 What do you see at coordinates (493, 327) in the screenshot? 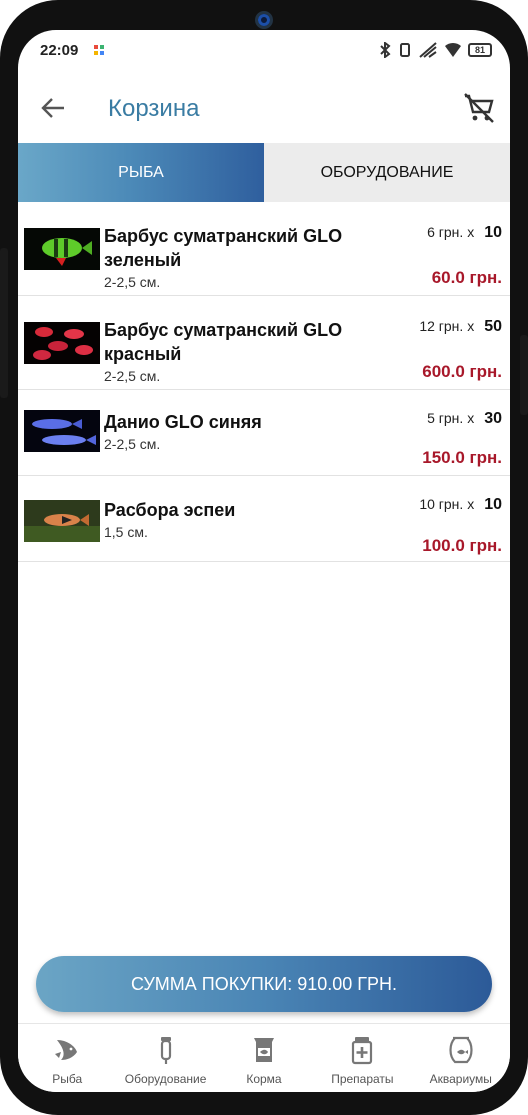
I see `item-quantity: 50` at bounding box center [493, 327].